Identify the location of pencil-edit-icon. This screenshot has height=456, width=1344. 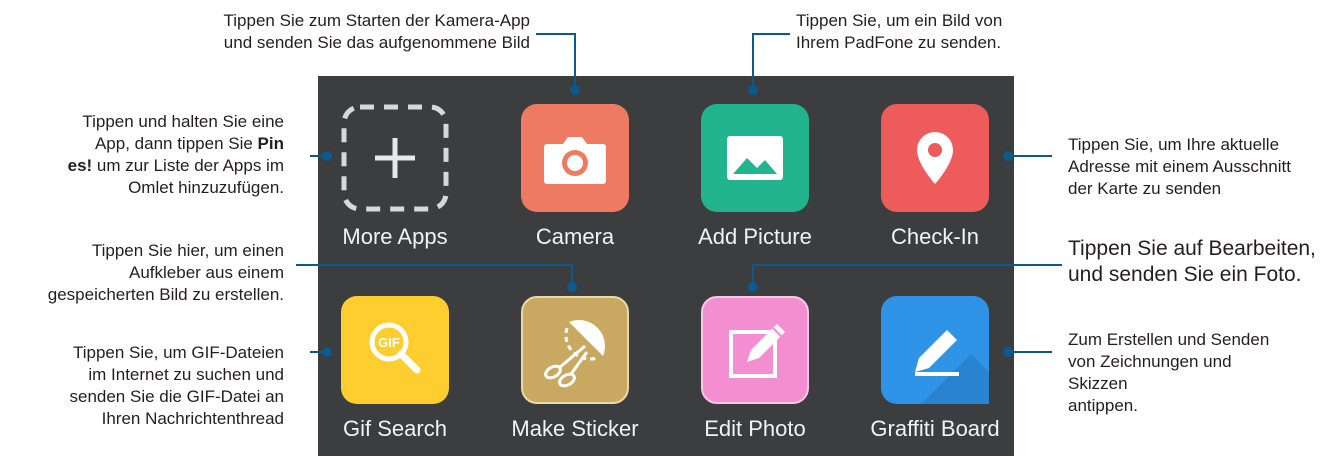
(757, 351).